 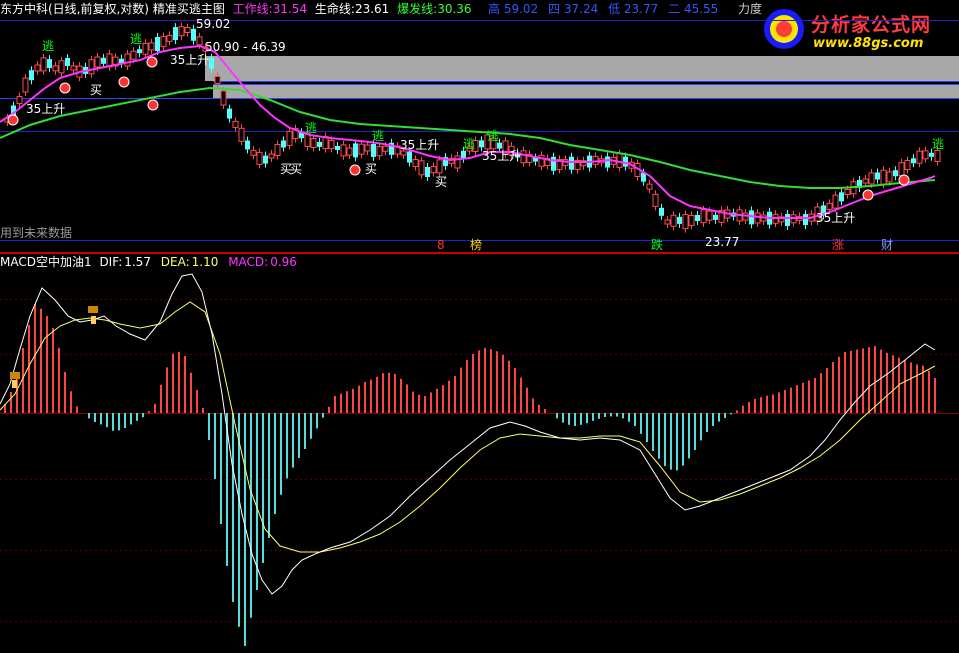 I want to click on bottom-marker: 8, so click(x=441, y=245).